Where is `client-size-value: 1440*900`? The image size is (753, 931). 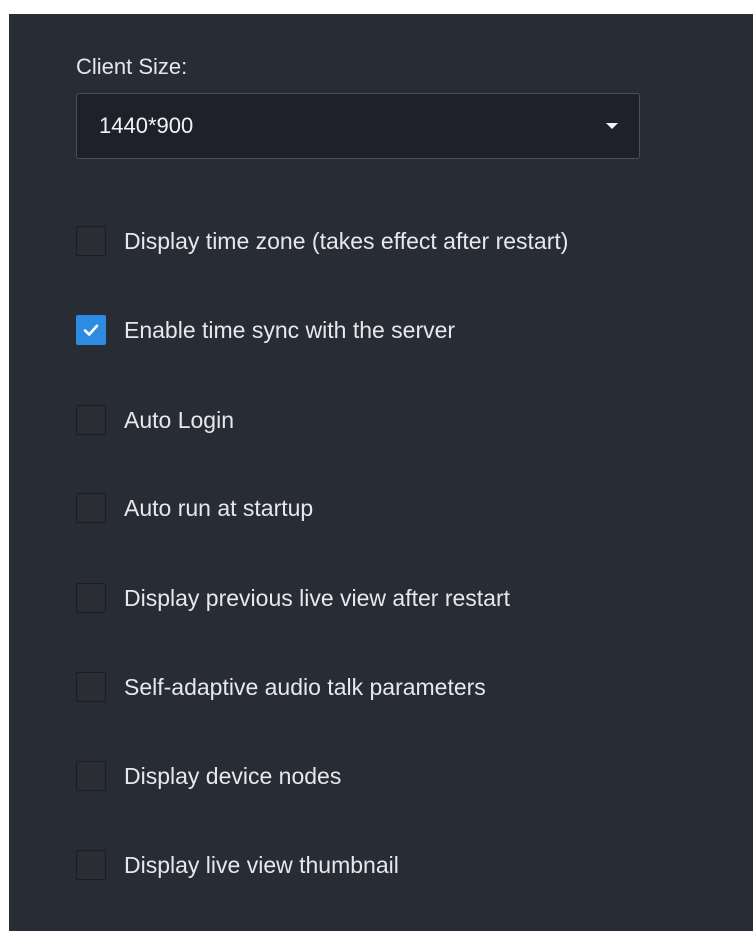 client-size-value: 1440*900 is located at coordinates (146, 125).